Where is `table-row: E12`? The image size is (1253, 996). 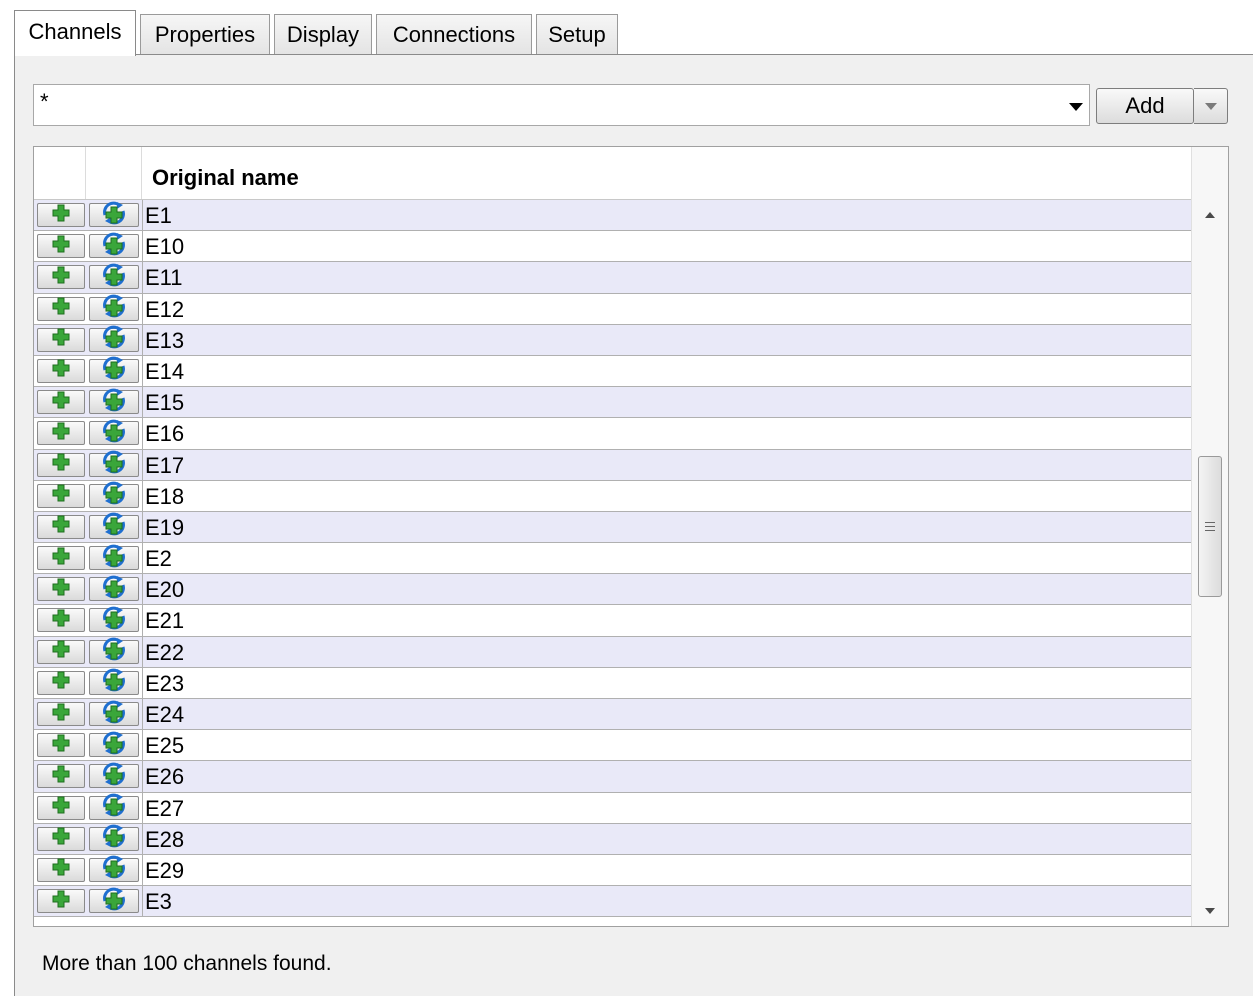 table-row: E12 is located at coordinates (614, 309).